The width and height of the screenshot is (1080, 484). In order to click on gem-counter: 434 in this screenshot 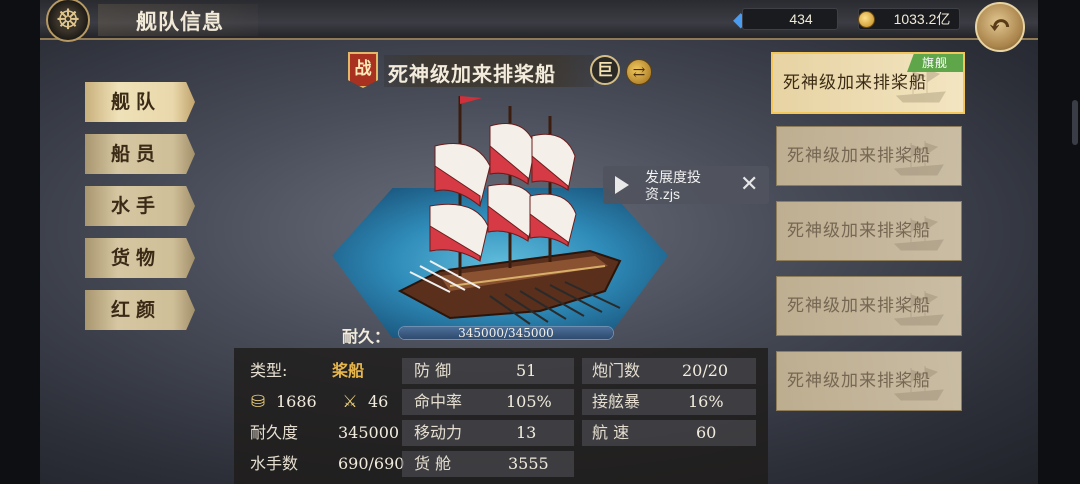, I will do `click(790, 19)`.